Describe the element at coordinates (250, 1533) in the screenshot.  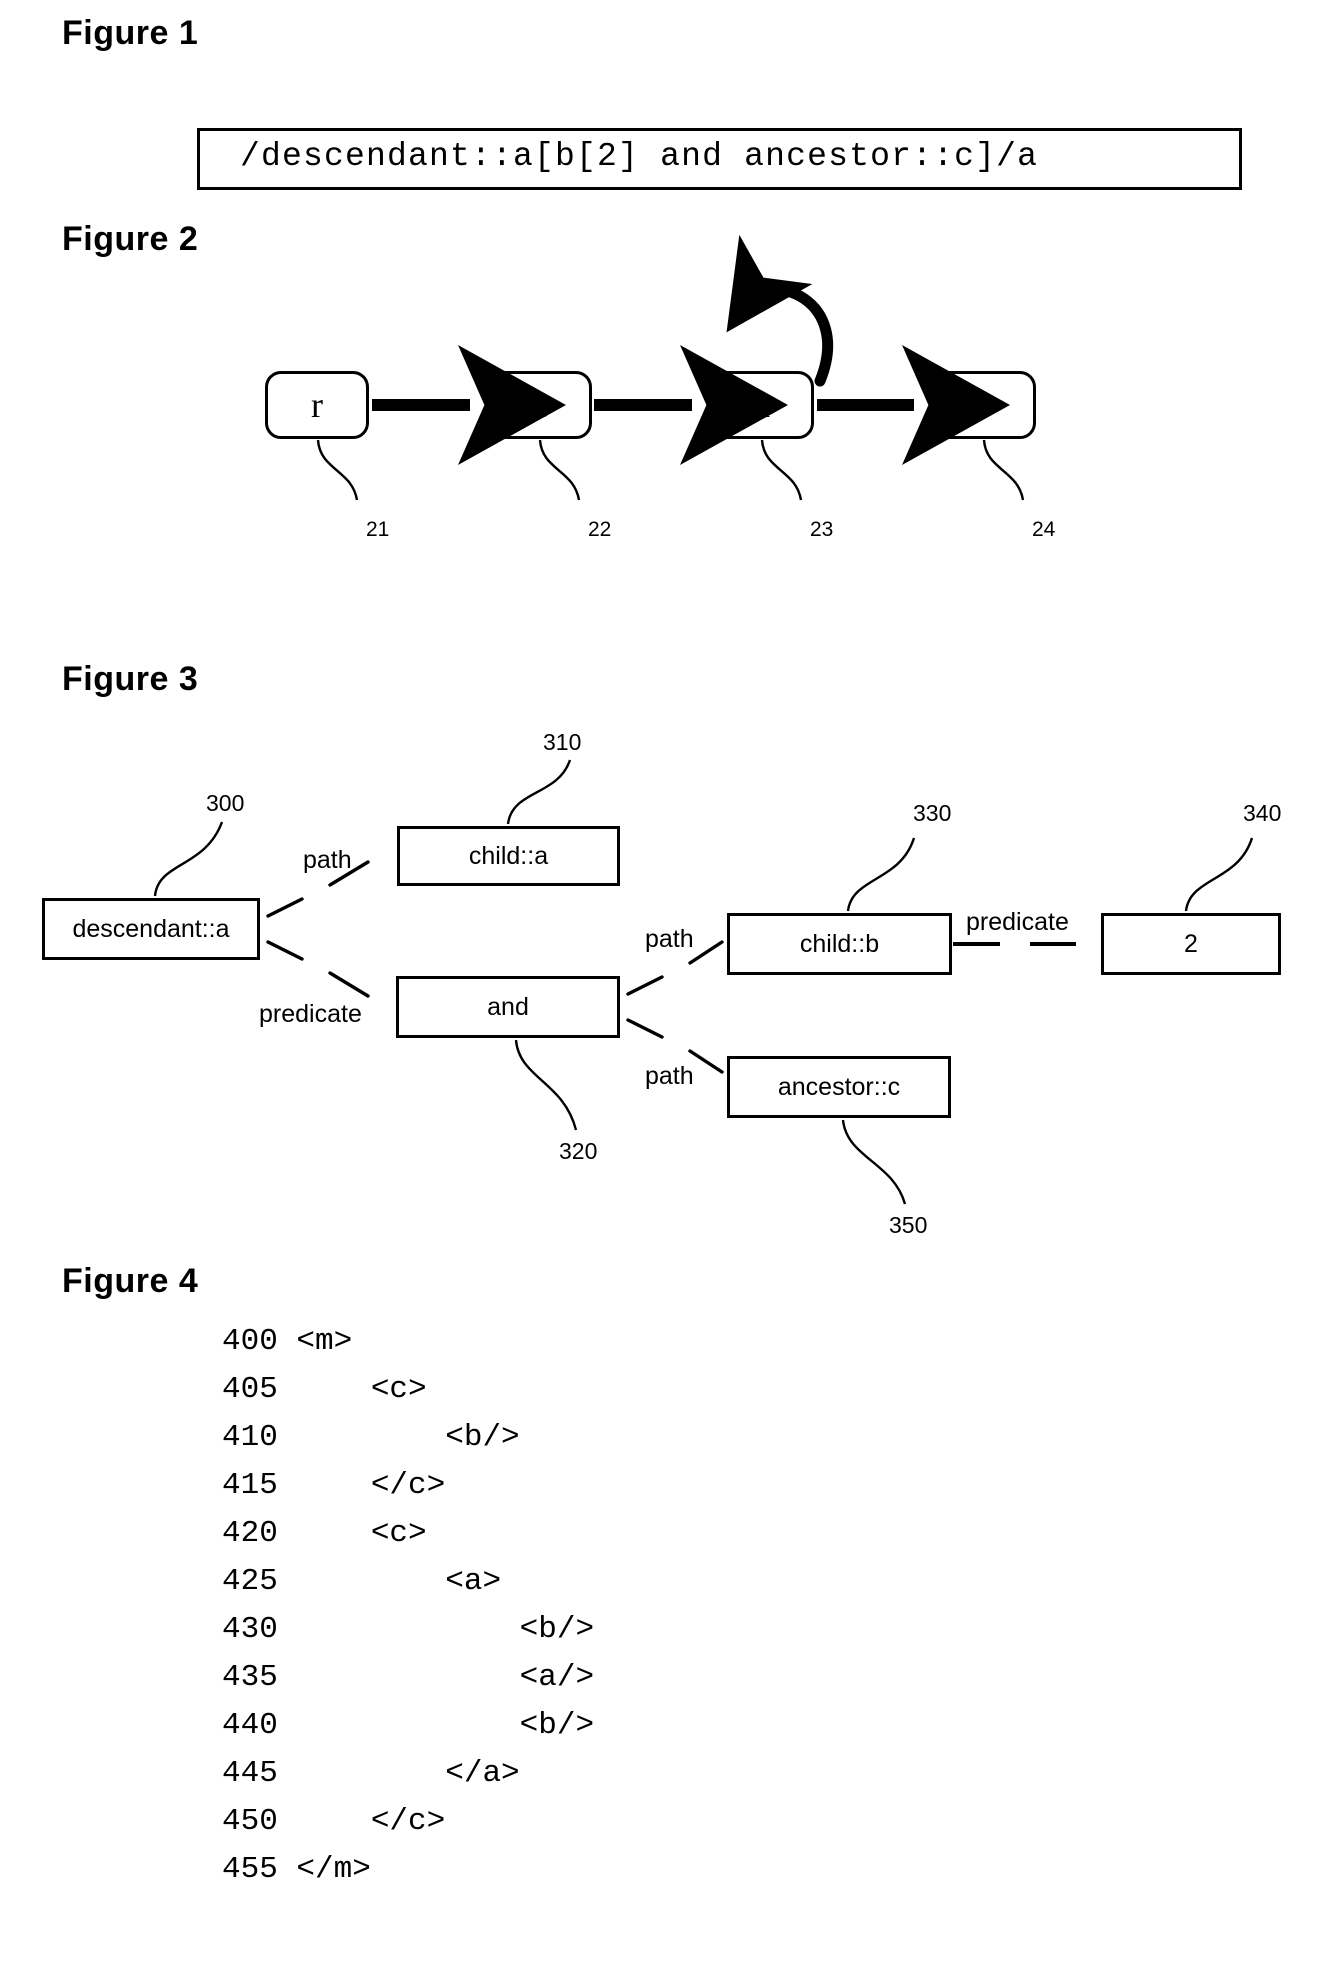
I see `code-line-number: 420` at that location.